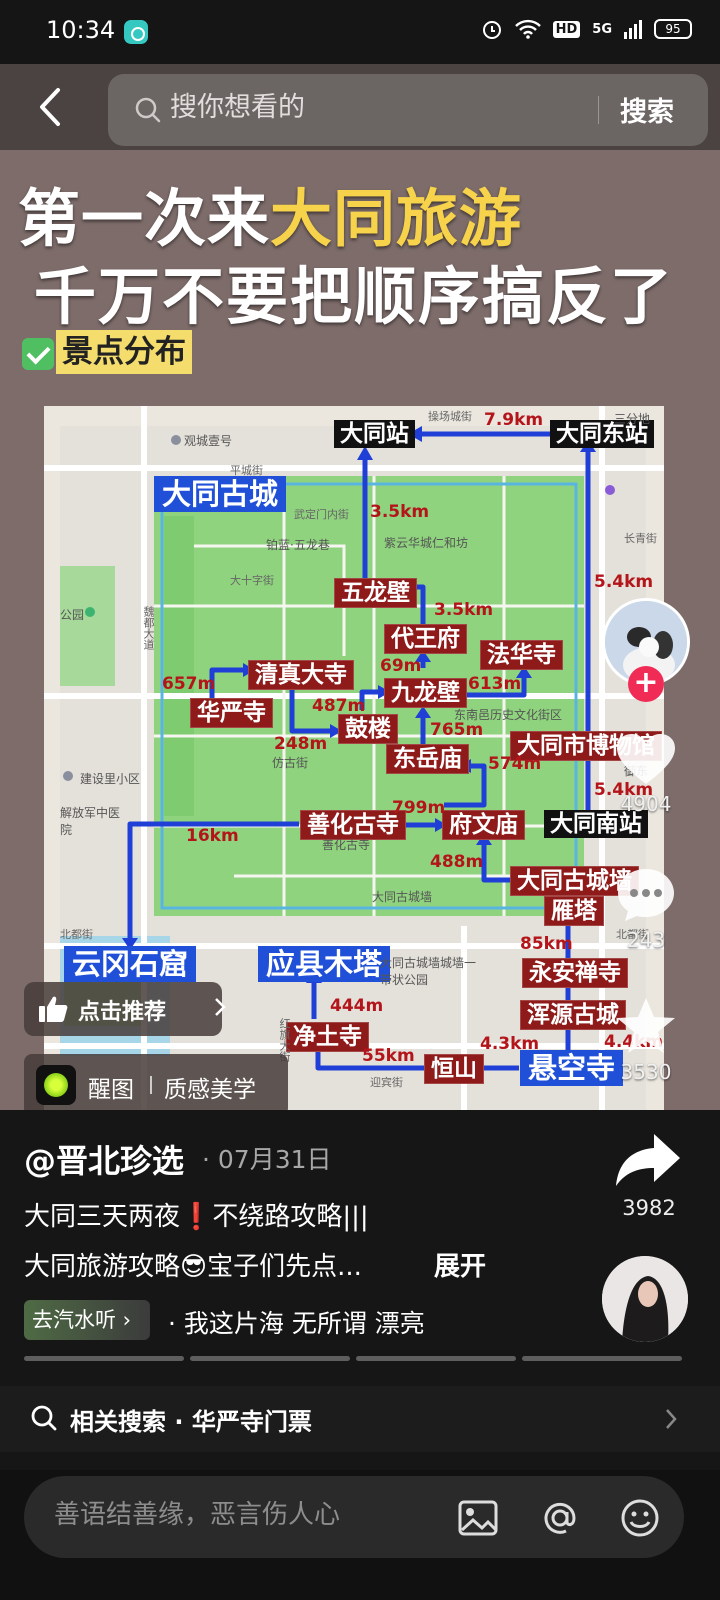 The image size is (720, 1600). What do you see at coordinates (324, 964) in the screenshot?
I see `attraction-label: 应县木塔` at bounding box center [324, 964].